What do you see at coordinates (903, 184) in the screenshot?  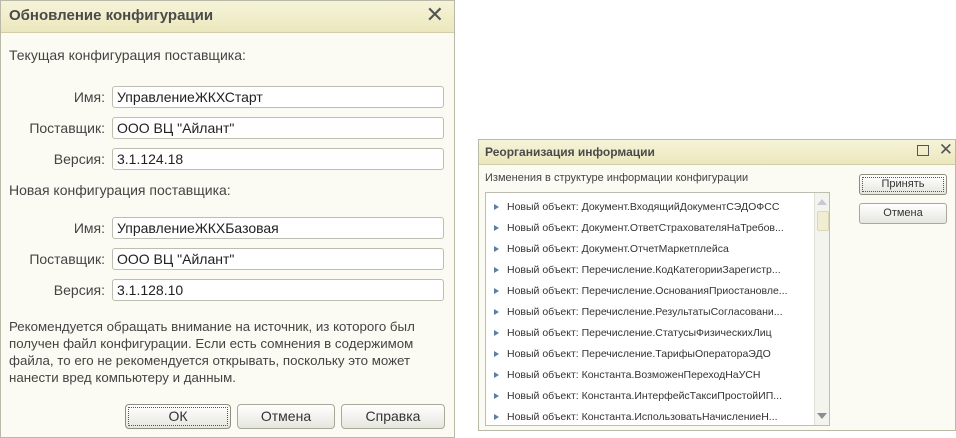 I see `accept-button: Принять` at bounding box center [903, 184].